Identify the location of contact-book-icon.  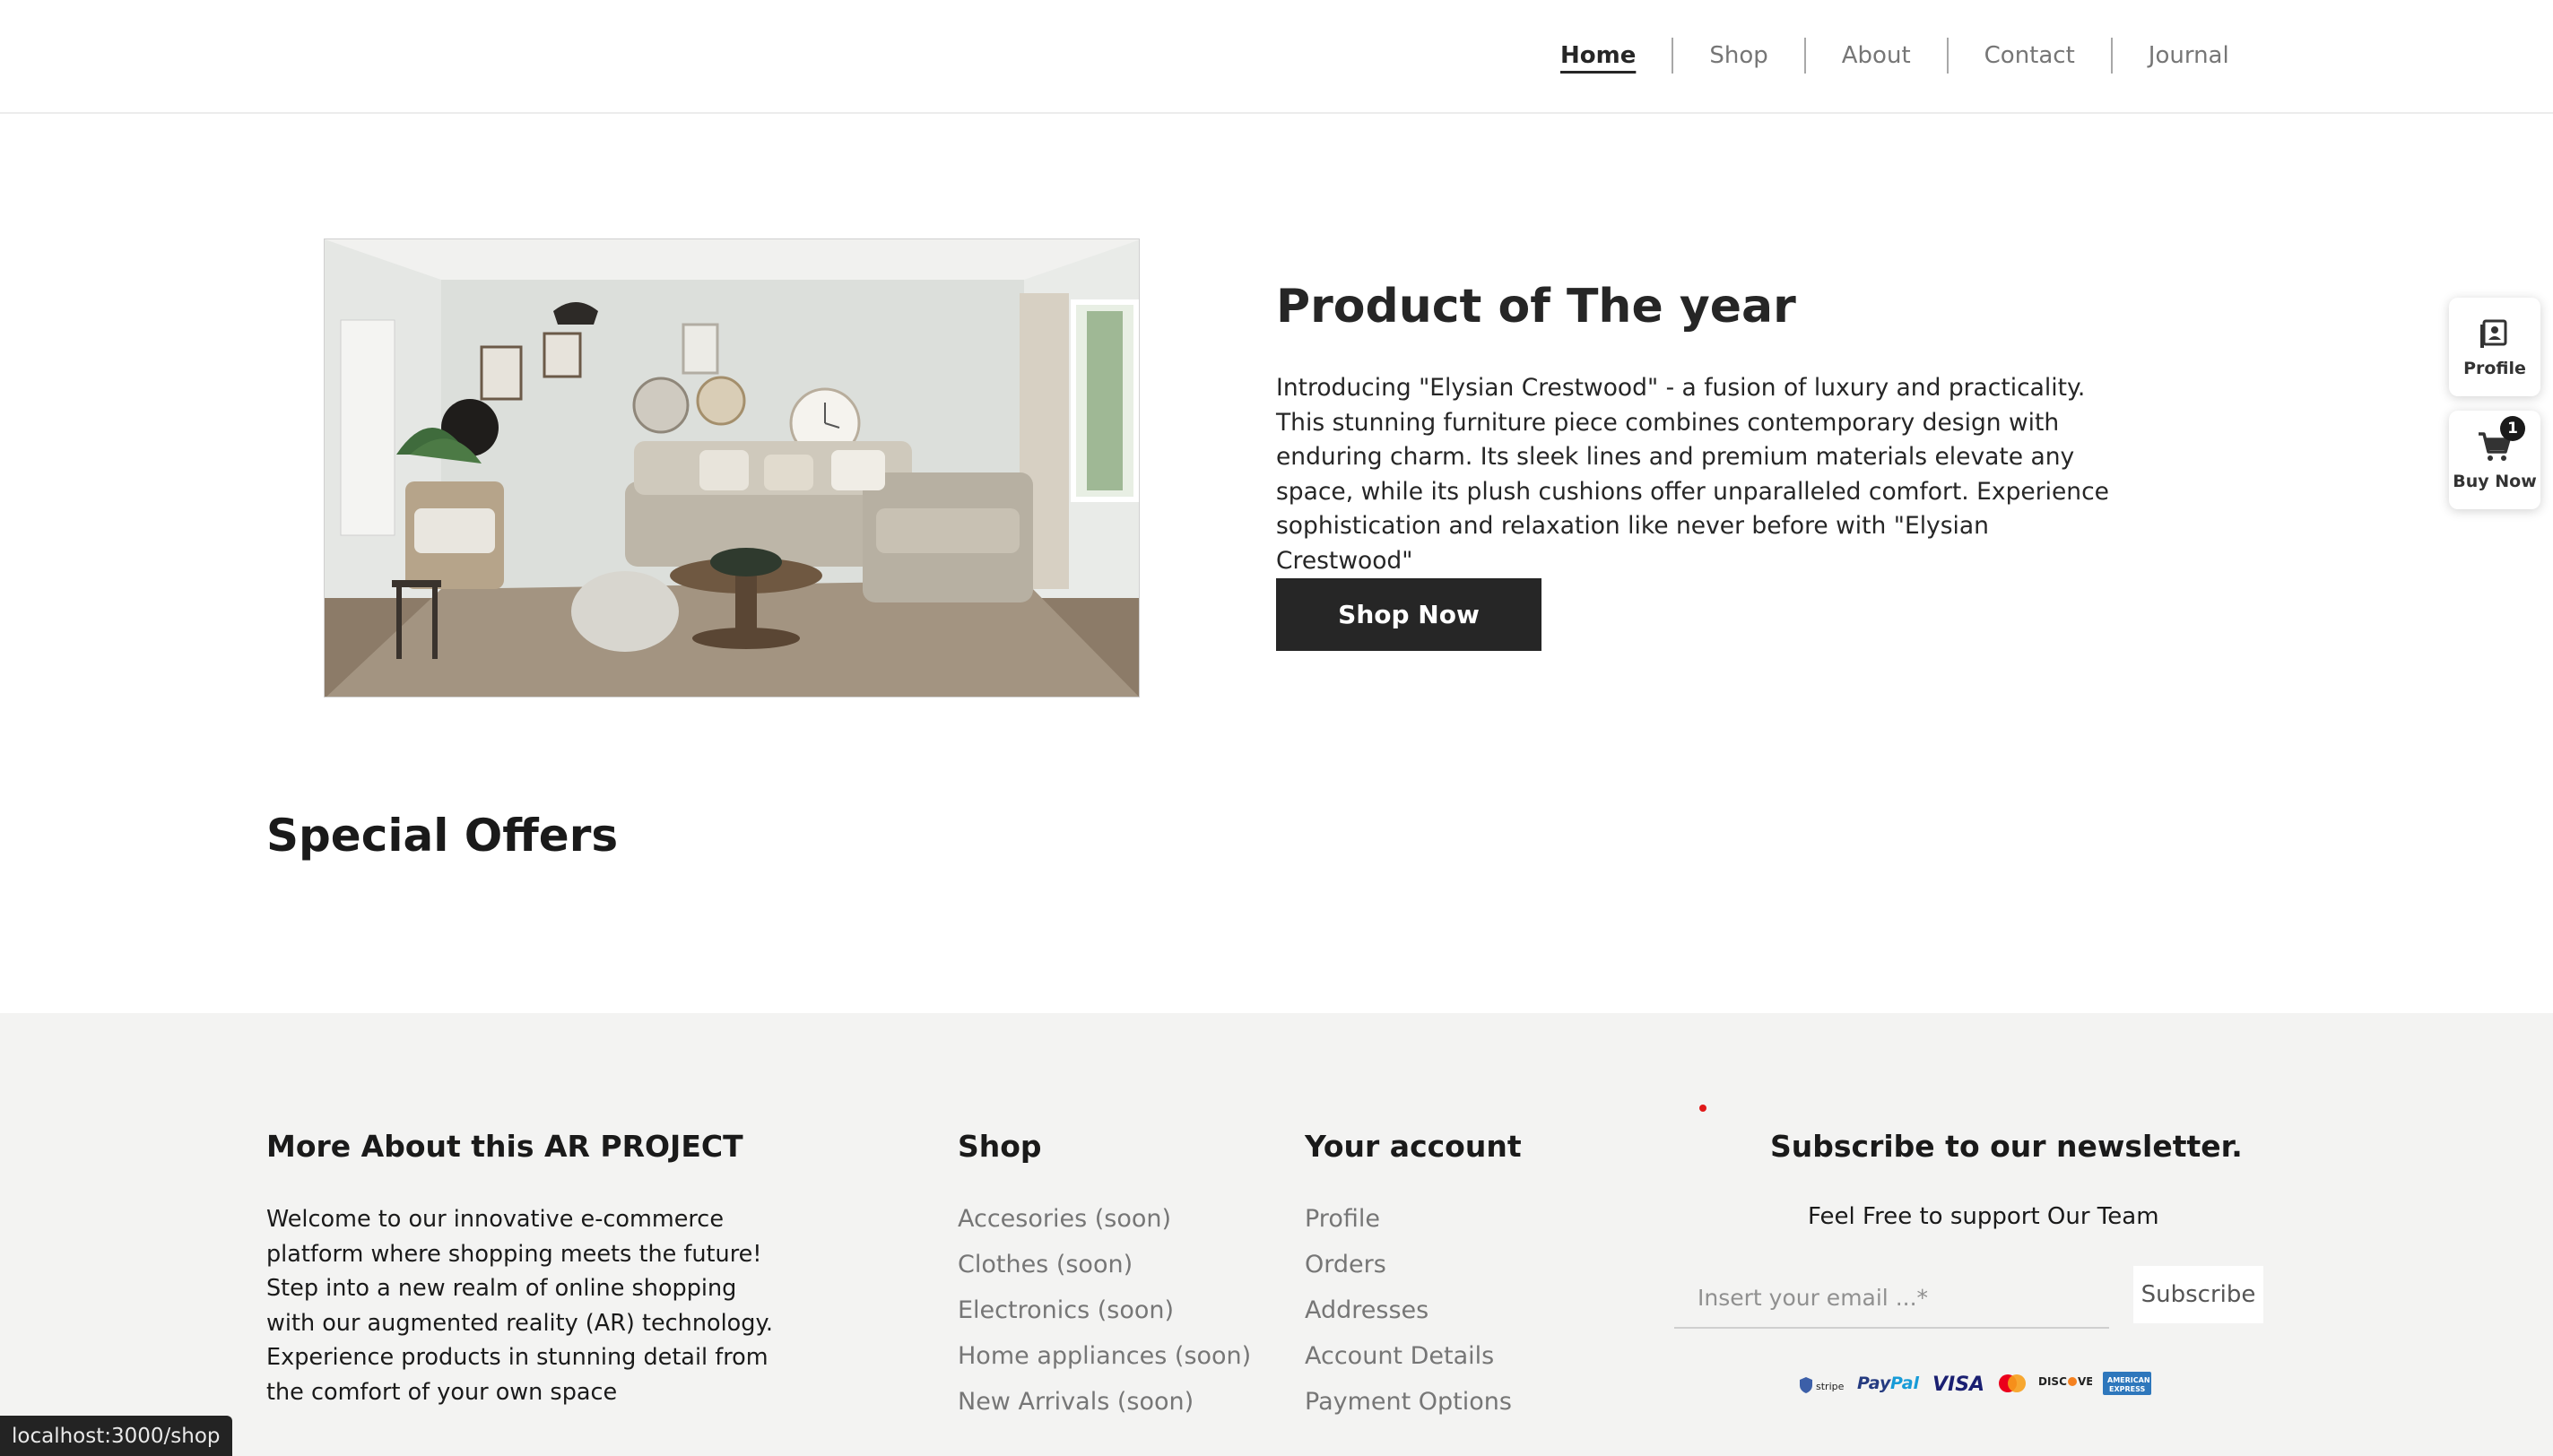
(2495, 335).